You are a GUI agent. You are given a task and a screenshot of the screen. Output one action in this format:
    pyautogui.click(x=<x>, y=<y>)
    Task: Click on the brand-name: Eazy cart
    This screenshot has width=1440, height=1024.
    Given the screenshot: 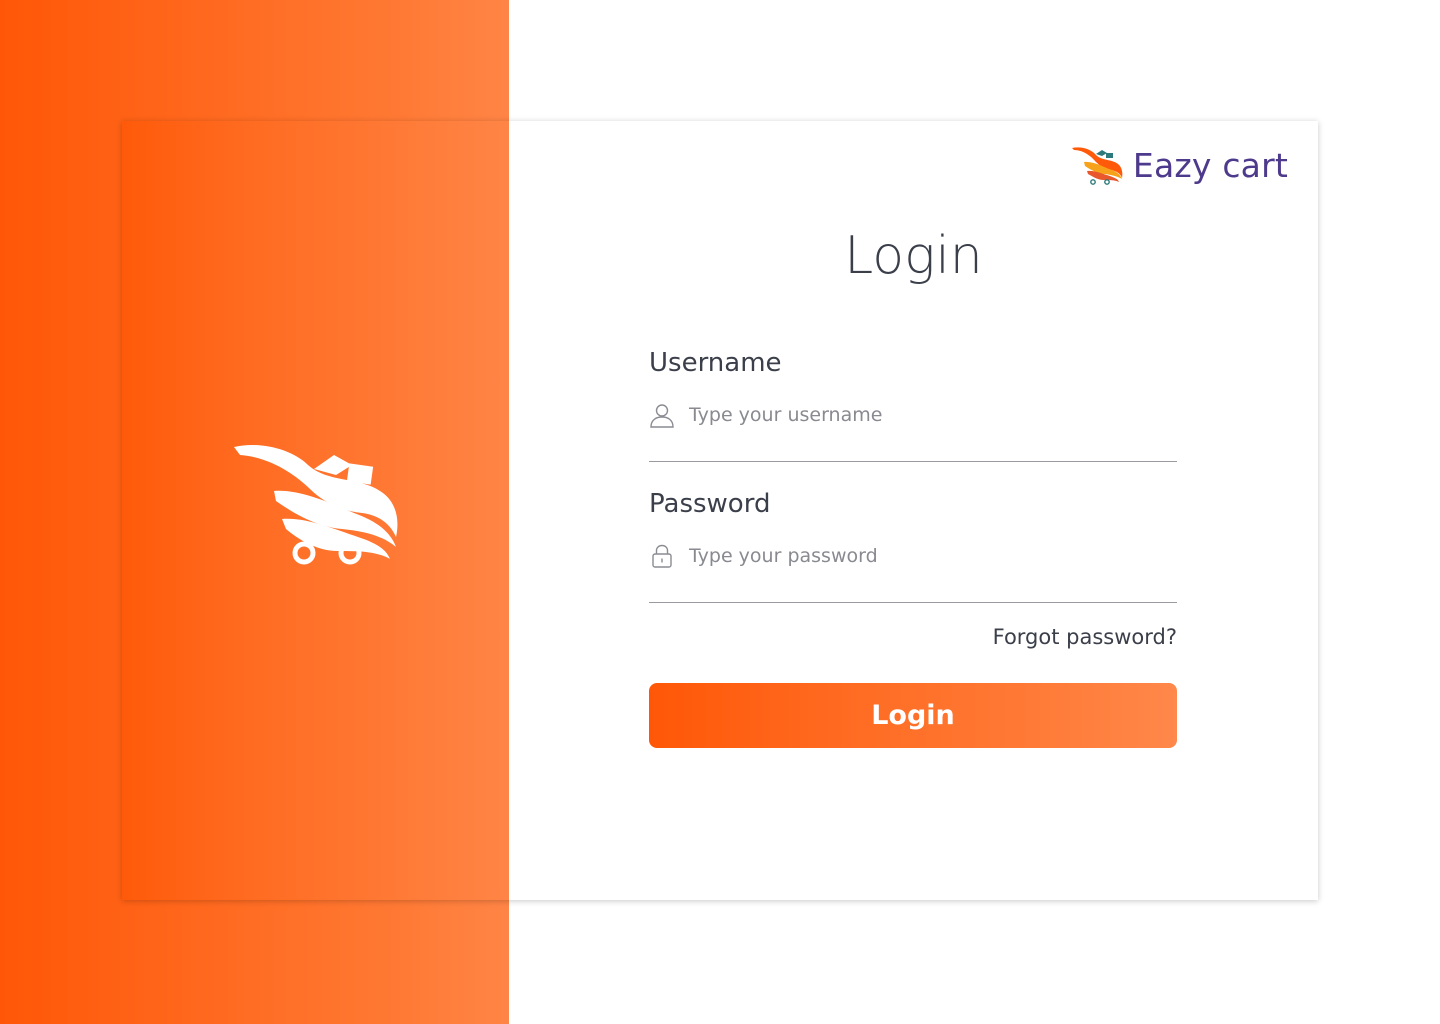 What is the action you would take?
    pyautogui.click(x=1210, y=165)
    